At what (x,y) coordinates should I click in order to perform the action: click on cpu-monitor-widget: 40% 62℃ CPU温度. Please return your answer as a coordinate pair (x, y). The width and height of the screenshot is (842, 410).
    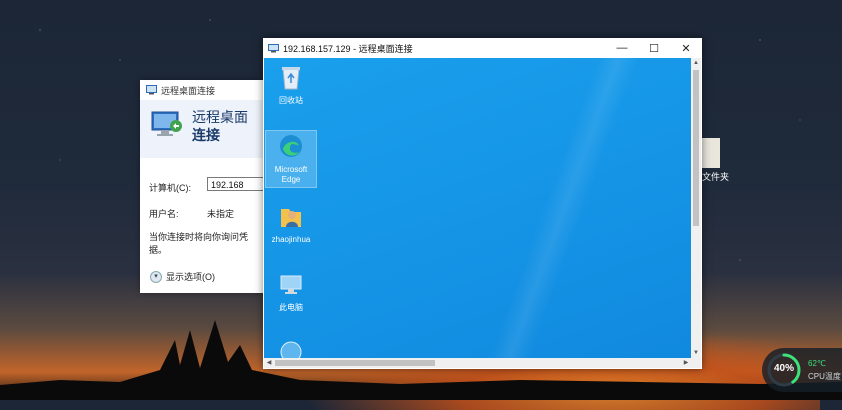
    Looking at the image, I should click on (802, 370).